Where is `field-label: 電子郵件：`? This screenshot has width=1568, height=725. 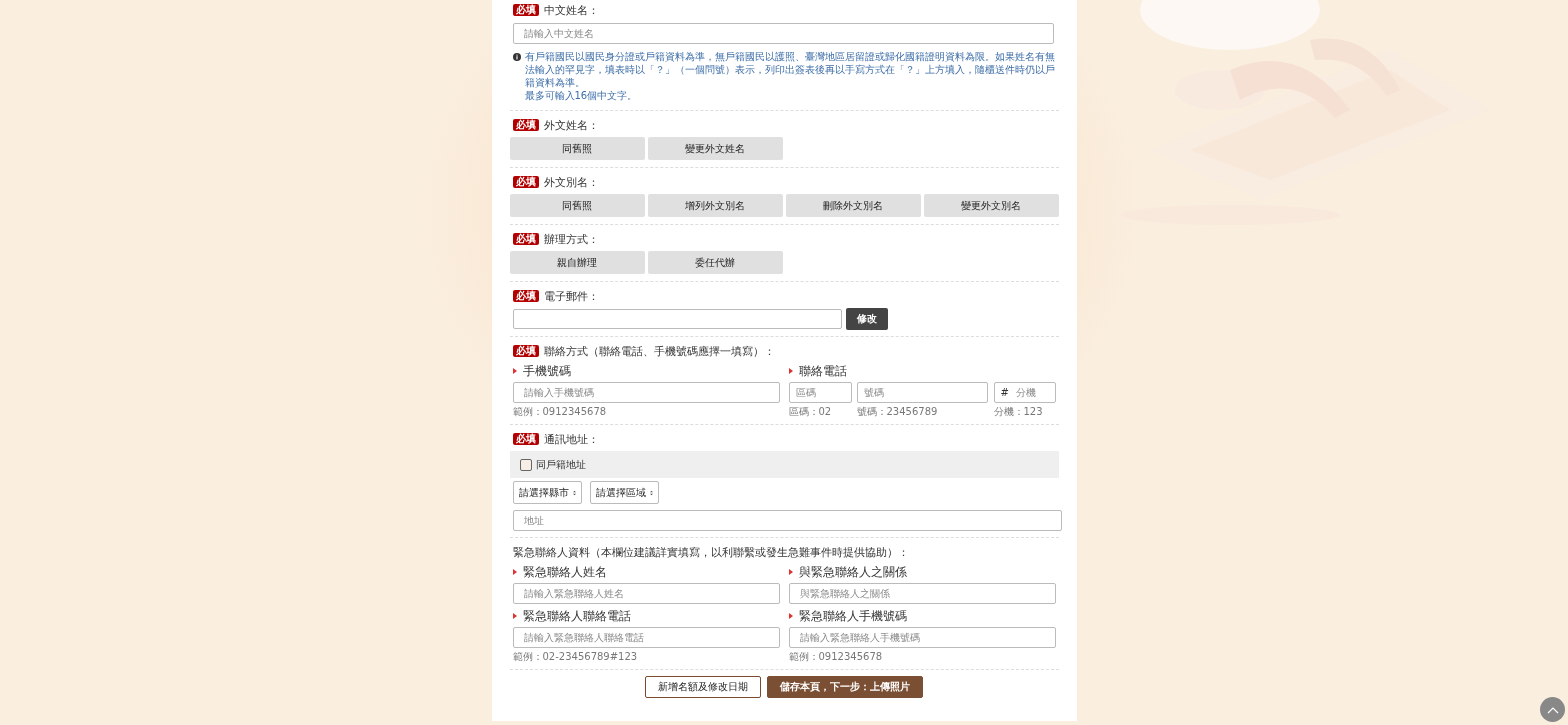
field-label: 電子郵件： is located at coordinates (571, 296).